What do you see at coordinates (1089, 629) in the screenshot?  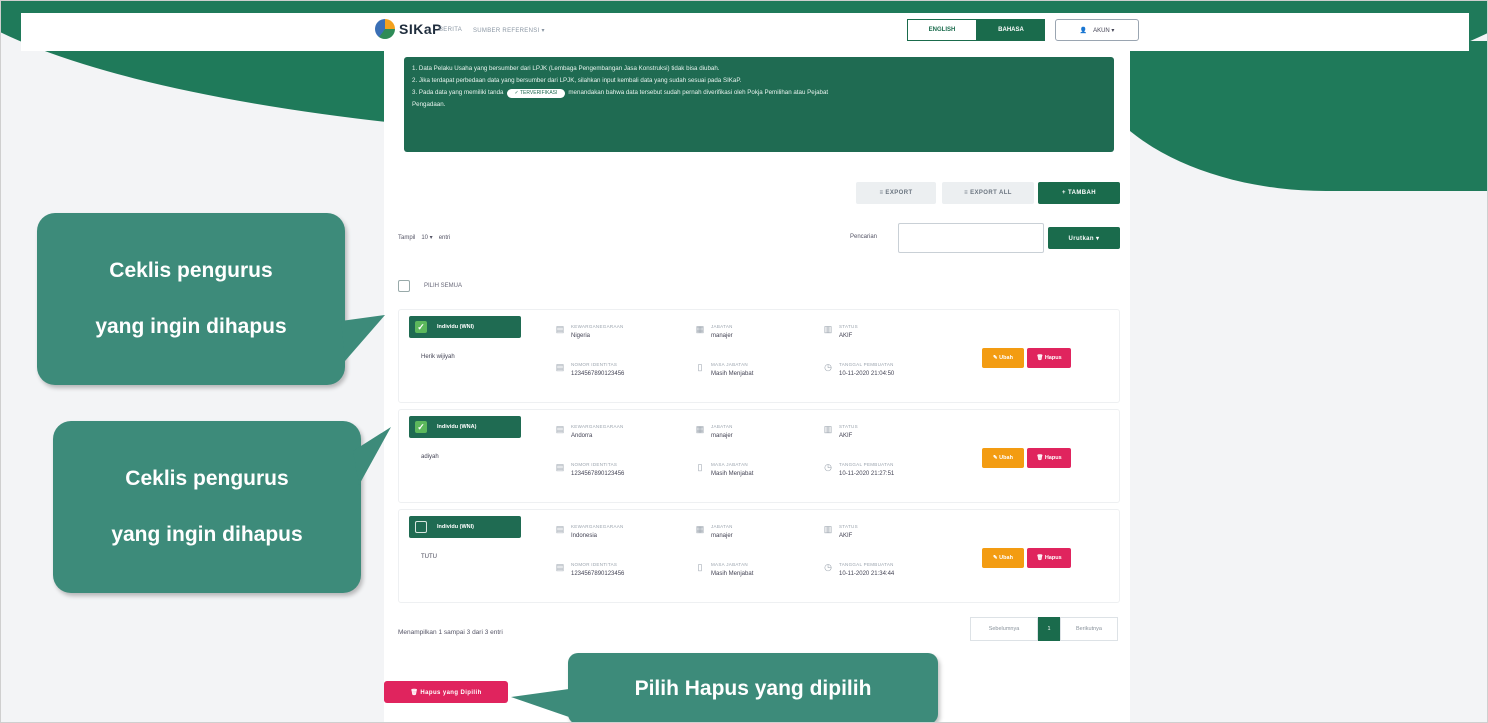 I see `pagination-next: Berikutnya` at bounding box center [1089, 629].